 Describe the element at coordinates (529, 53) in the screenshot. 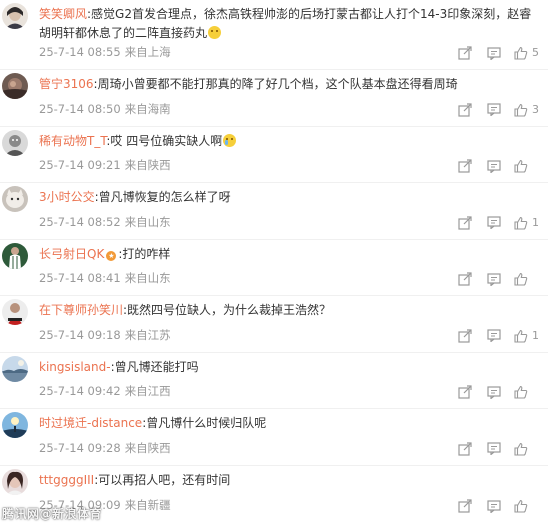

I see `like-button: 5` at that location.